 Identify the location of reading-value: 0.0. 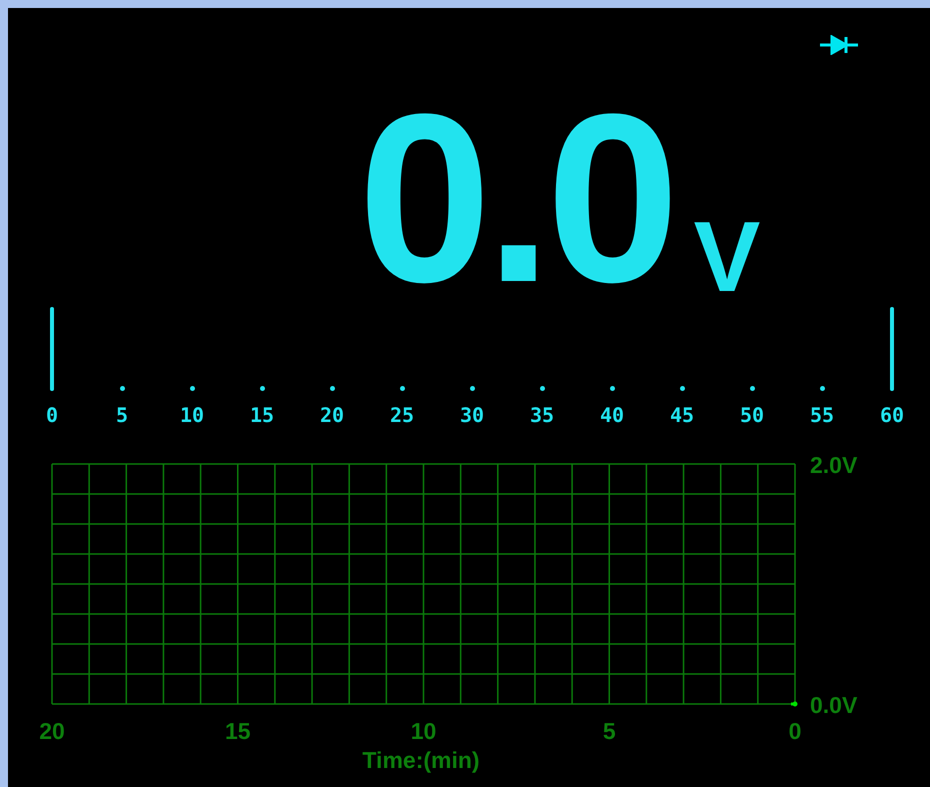
(516, 198).